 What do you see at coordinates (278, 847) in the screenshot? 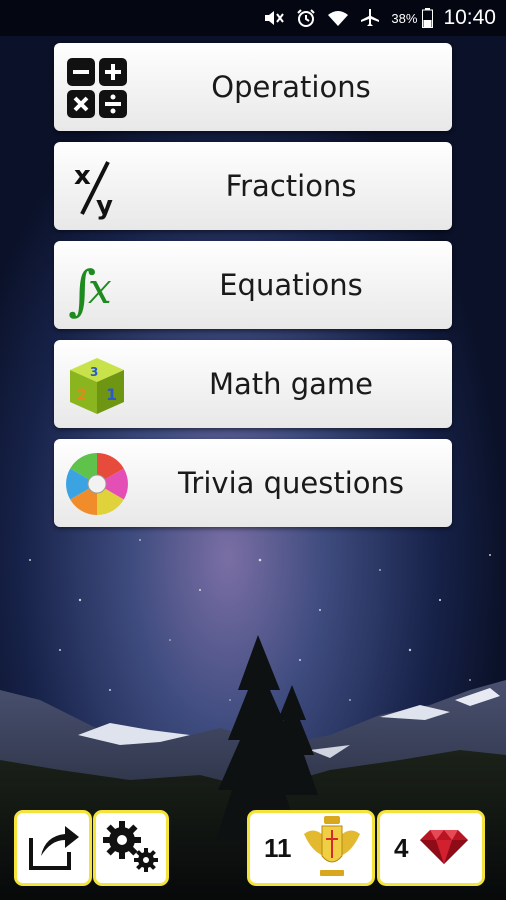
I see `badges-count: 11` at bounding box center [278, 847].